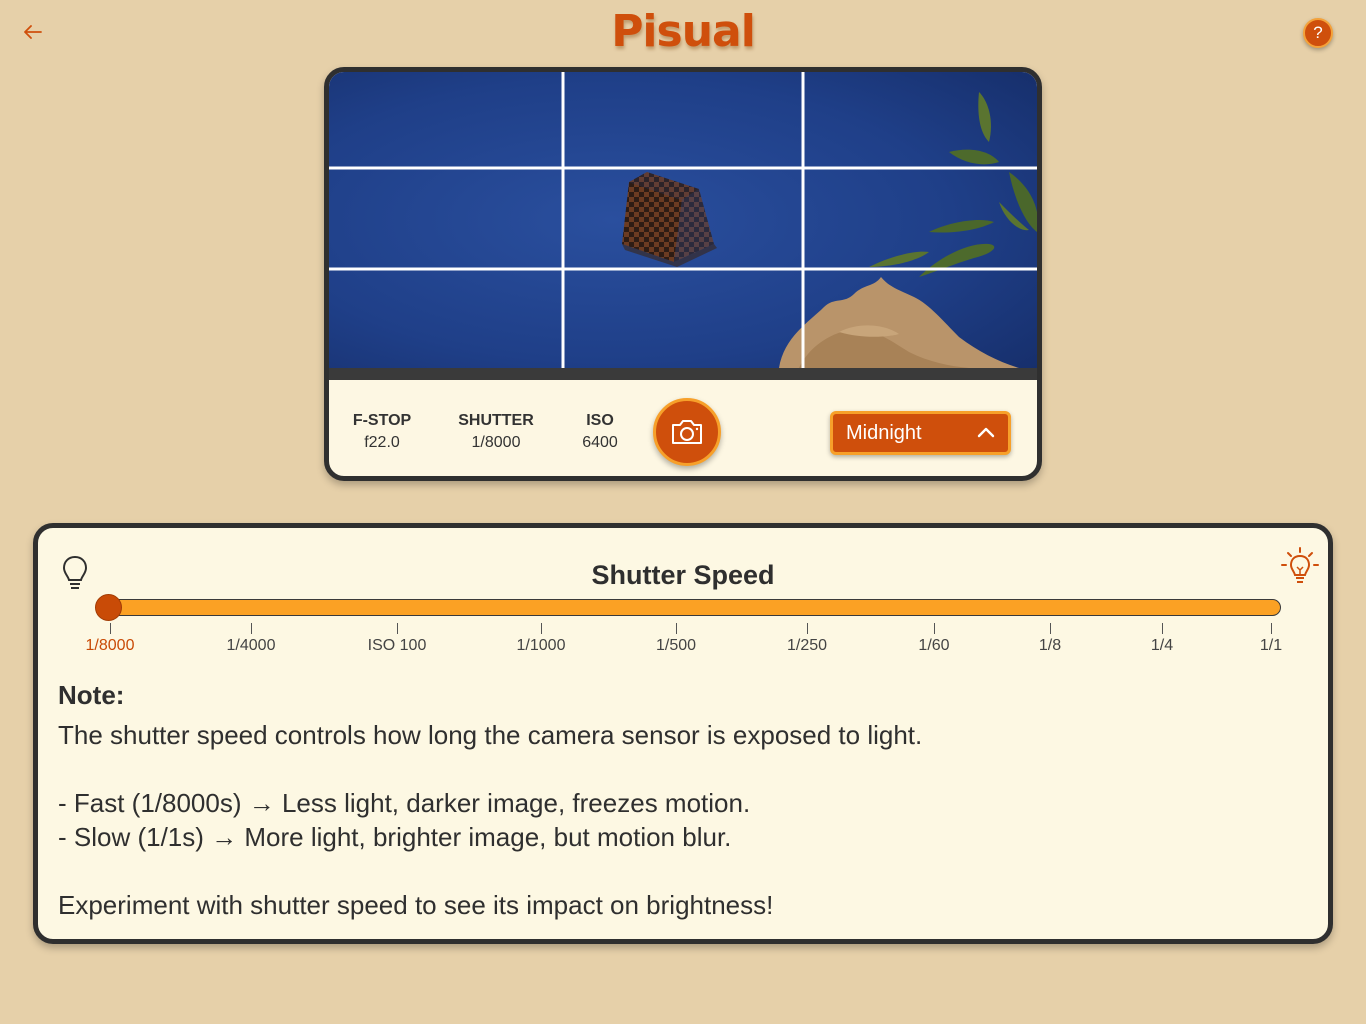  Describe the element at coordinates (683, 374) in the screenshot. I see `viewport-divider` at that location.